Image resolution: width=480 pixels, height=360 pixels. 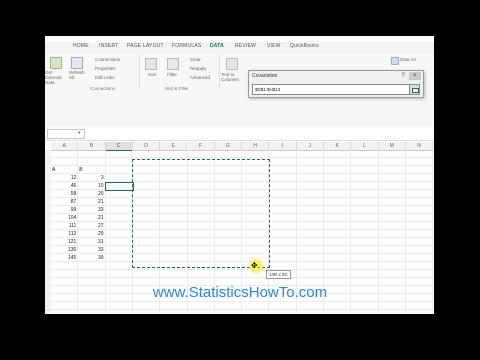 I want to click on data-analysis-label: Data An, so click(x=408, y=59).